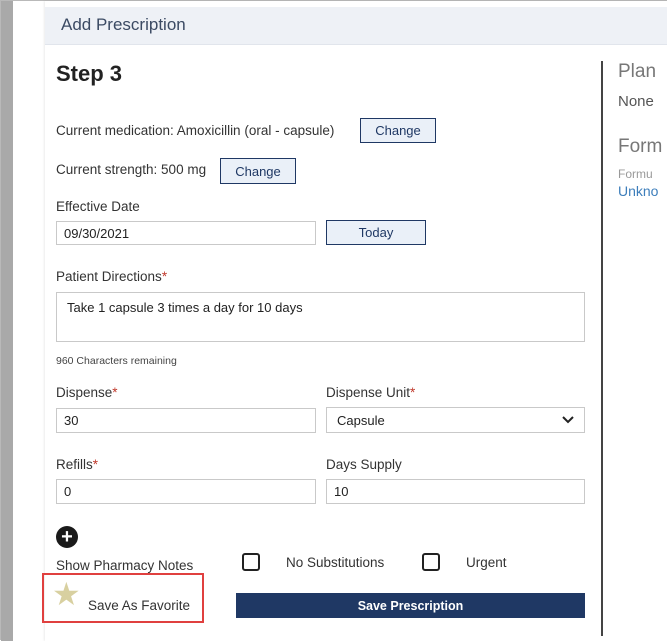  I want to click on step-title: Step 3, so click(89, 73).